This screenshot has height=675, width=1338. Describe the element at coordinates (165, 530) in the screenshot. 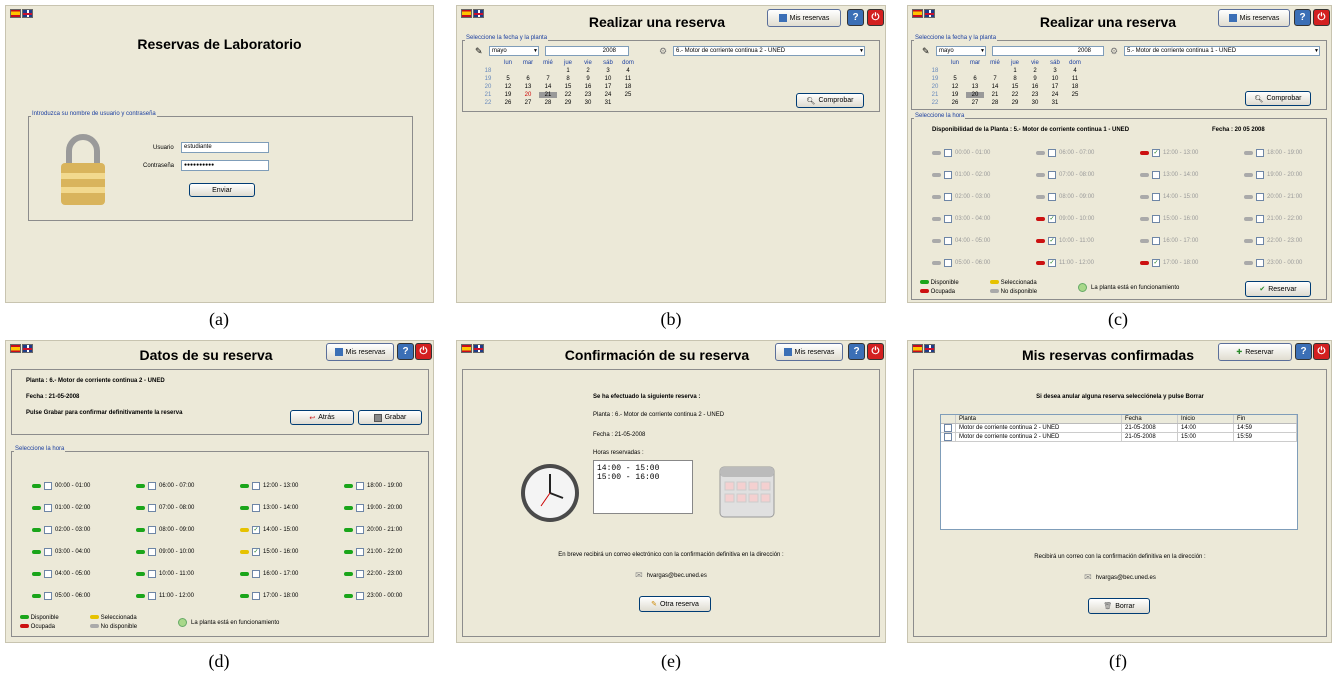

I see `hour-slot: 08:00 - 09:00` at that location.